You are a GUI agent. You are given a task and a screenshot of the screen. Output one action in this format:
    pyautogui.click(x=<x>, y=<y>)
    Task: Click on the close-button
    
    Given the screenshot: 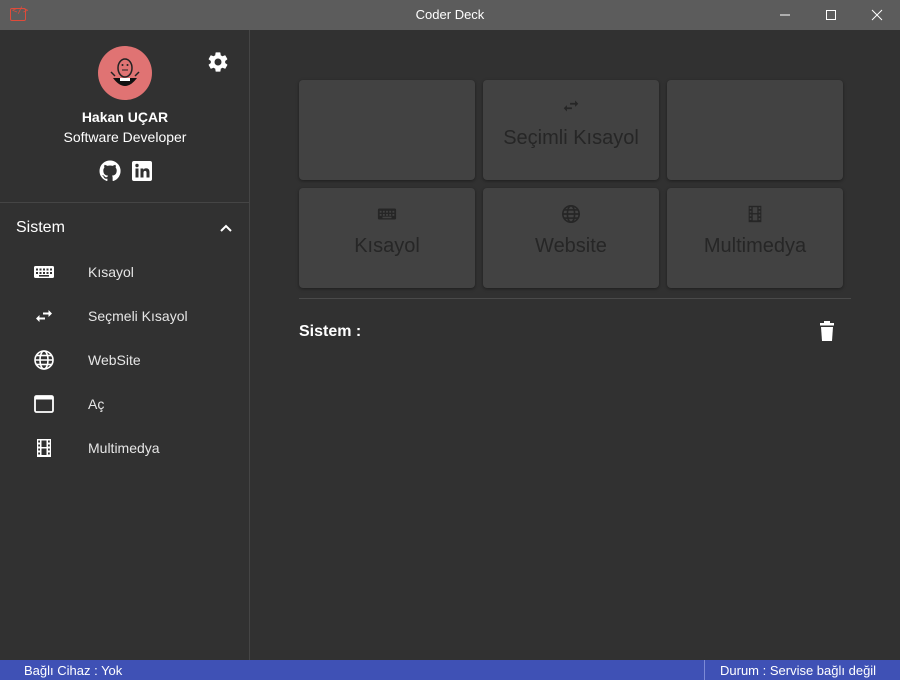 What is the action you would take?
    pyautogui.click(x=877, y=15)
    